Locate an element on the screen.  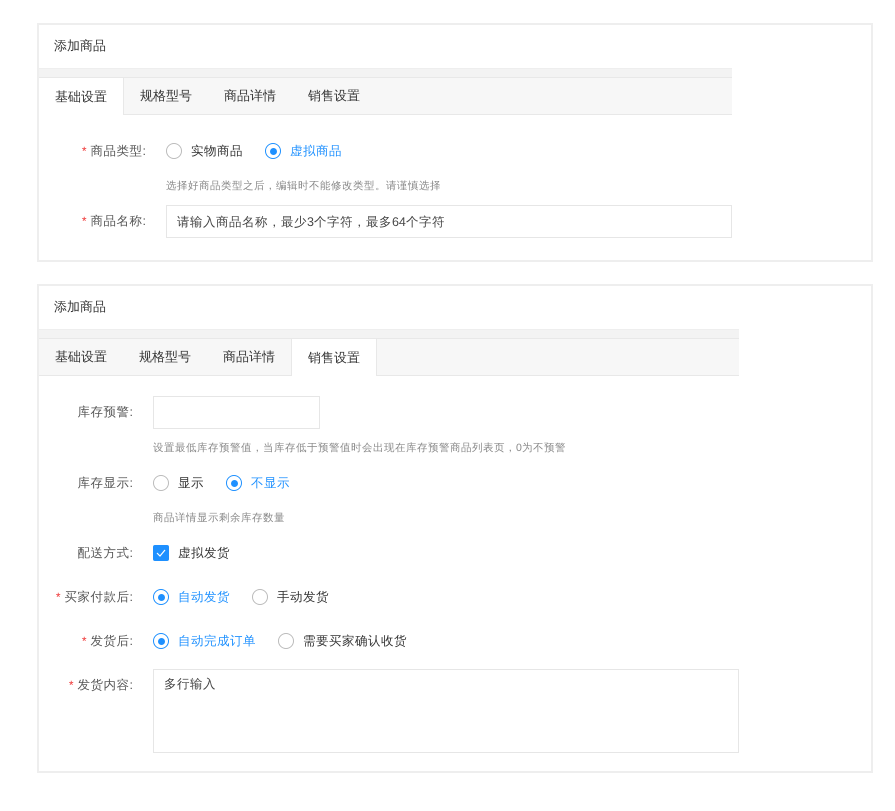
field-label: 配送方式: is located at coordinates (105, 553).